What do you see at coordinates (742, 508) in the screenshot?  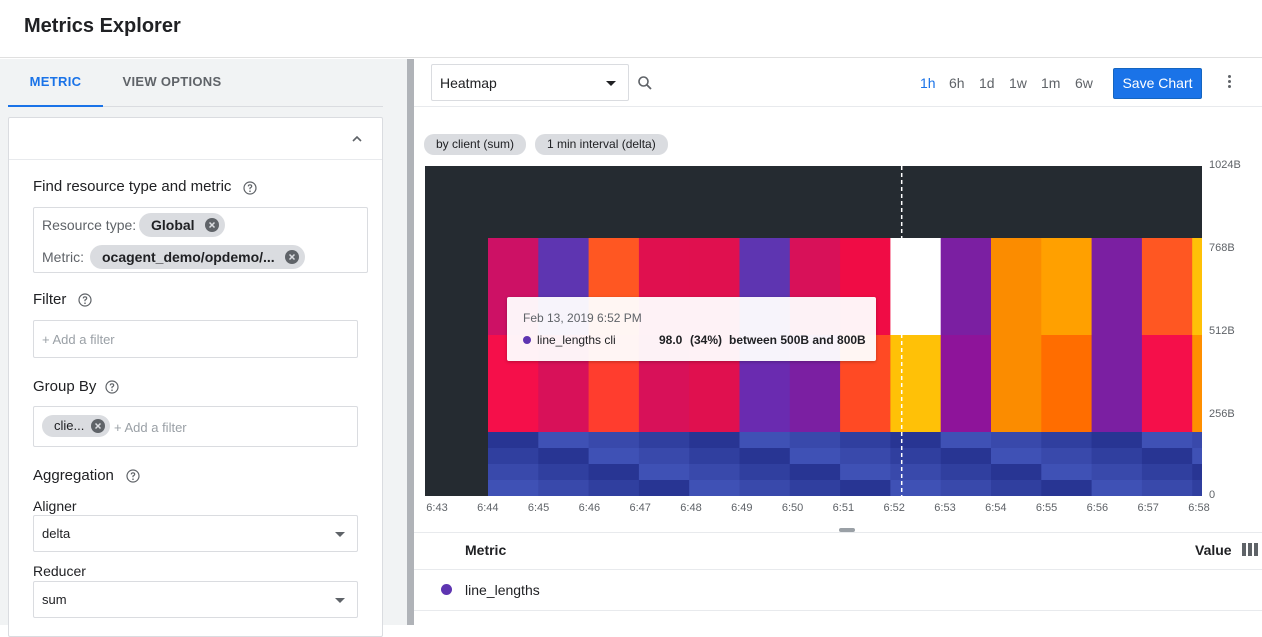 I see `x-tick-label: 6:49` at bounding box center [742, 508].